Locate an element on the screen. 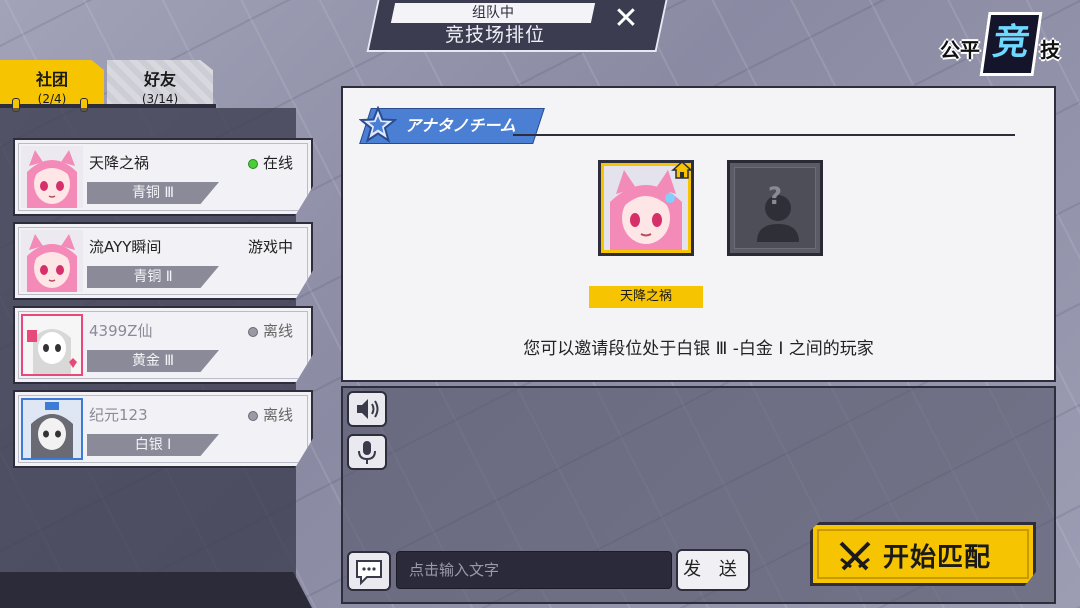 This screenshot has width=1080, height=608. empty-slot-mark: ? is located at coordinates (775, 196).